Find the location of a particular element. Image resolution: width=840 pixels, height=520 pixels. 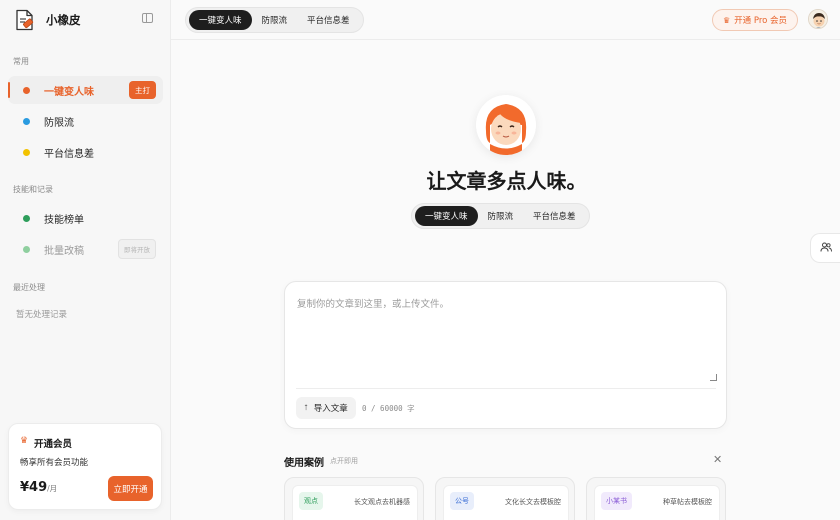

upgrade-pro-button: ♛ 开通 Pro 会员 is located at coordinates (755, 20).